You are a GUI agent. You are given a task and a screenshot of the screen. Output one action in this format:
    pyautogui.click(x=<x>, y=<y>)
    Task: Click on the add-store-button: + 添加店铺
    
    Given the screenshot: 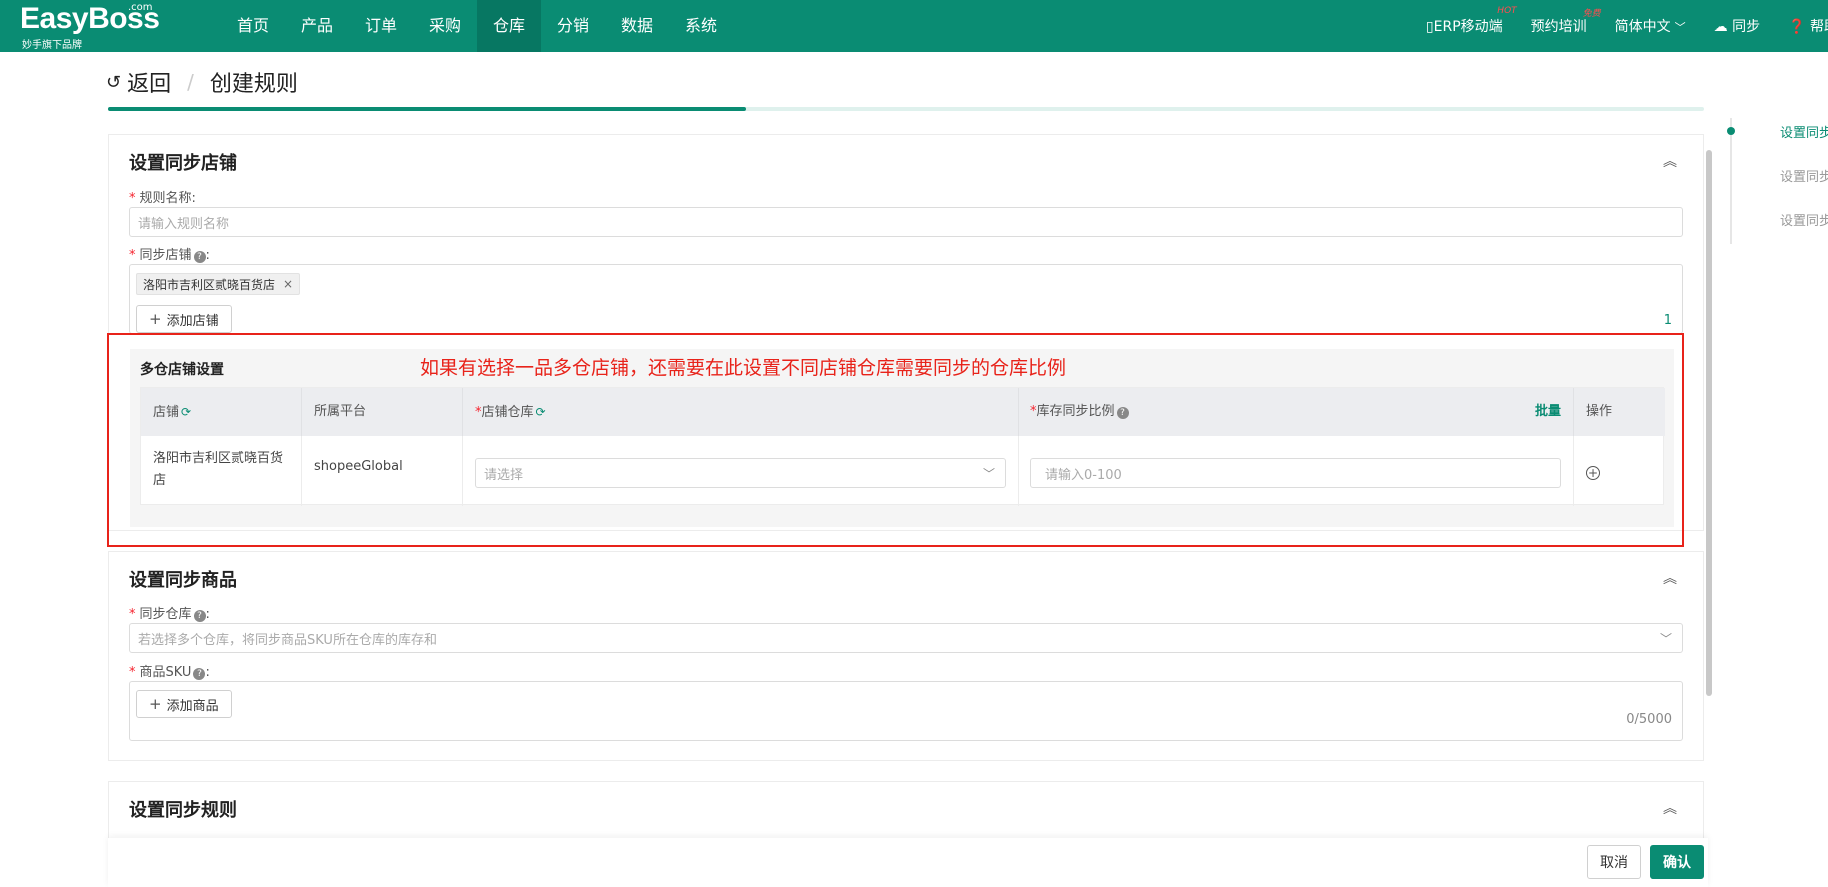 What is the action you would take?
    pyautogui.click(x=184, y=319)
    